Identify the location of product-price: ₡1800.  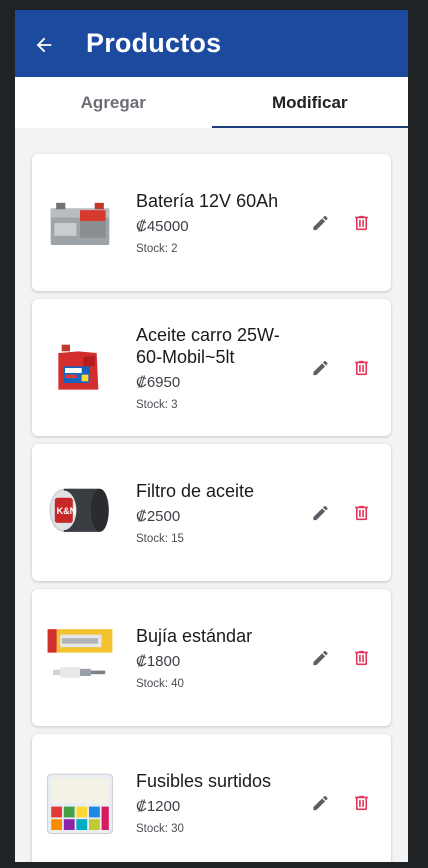
(158, 661).